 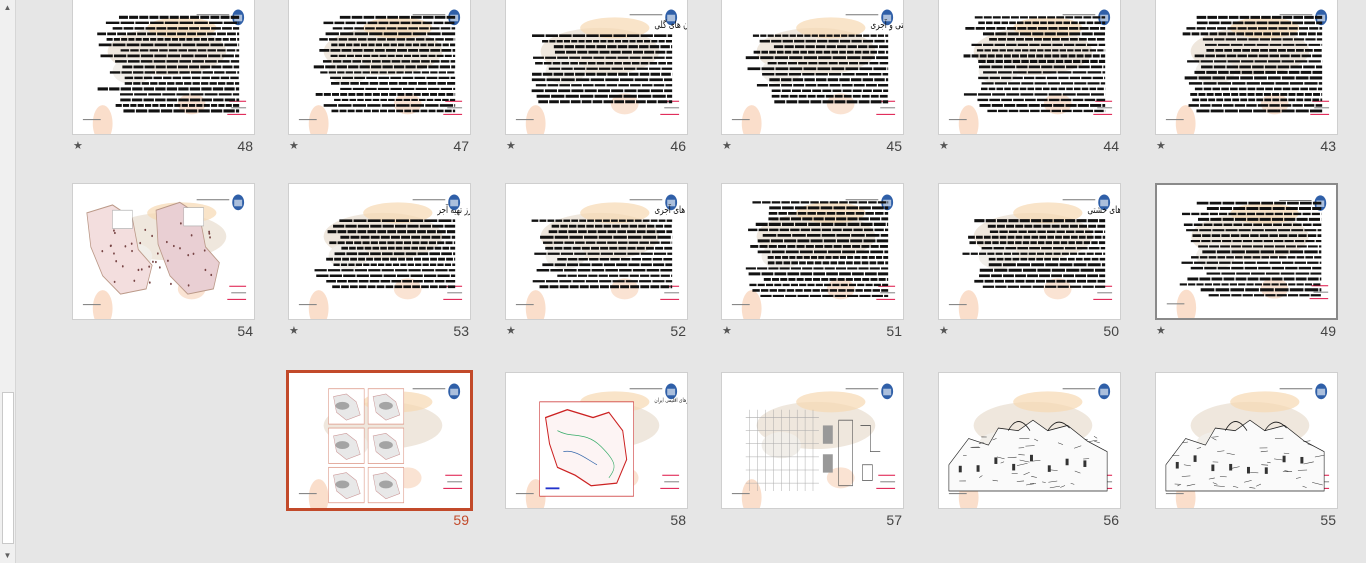 I want to click on slide-thumbnail: ۱-۳-۷ ساختمان های گلی, so click(x=596, y=67).